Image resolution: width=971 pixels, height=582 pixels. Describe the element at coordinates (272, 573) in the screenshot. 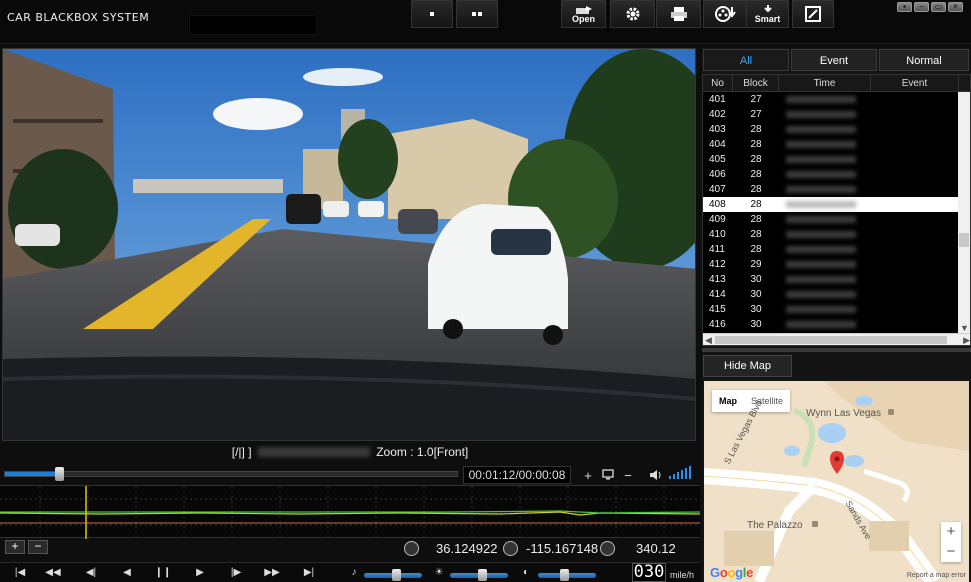

I see `fast-forward-button: ▶▶` at that location.